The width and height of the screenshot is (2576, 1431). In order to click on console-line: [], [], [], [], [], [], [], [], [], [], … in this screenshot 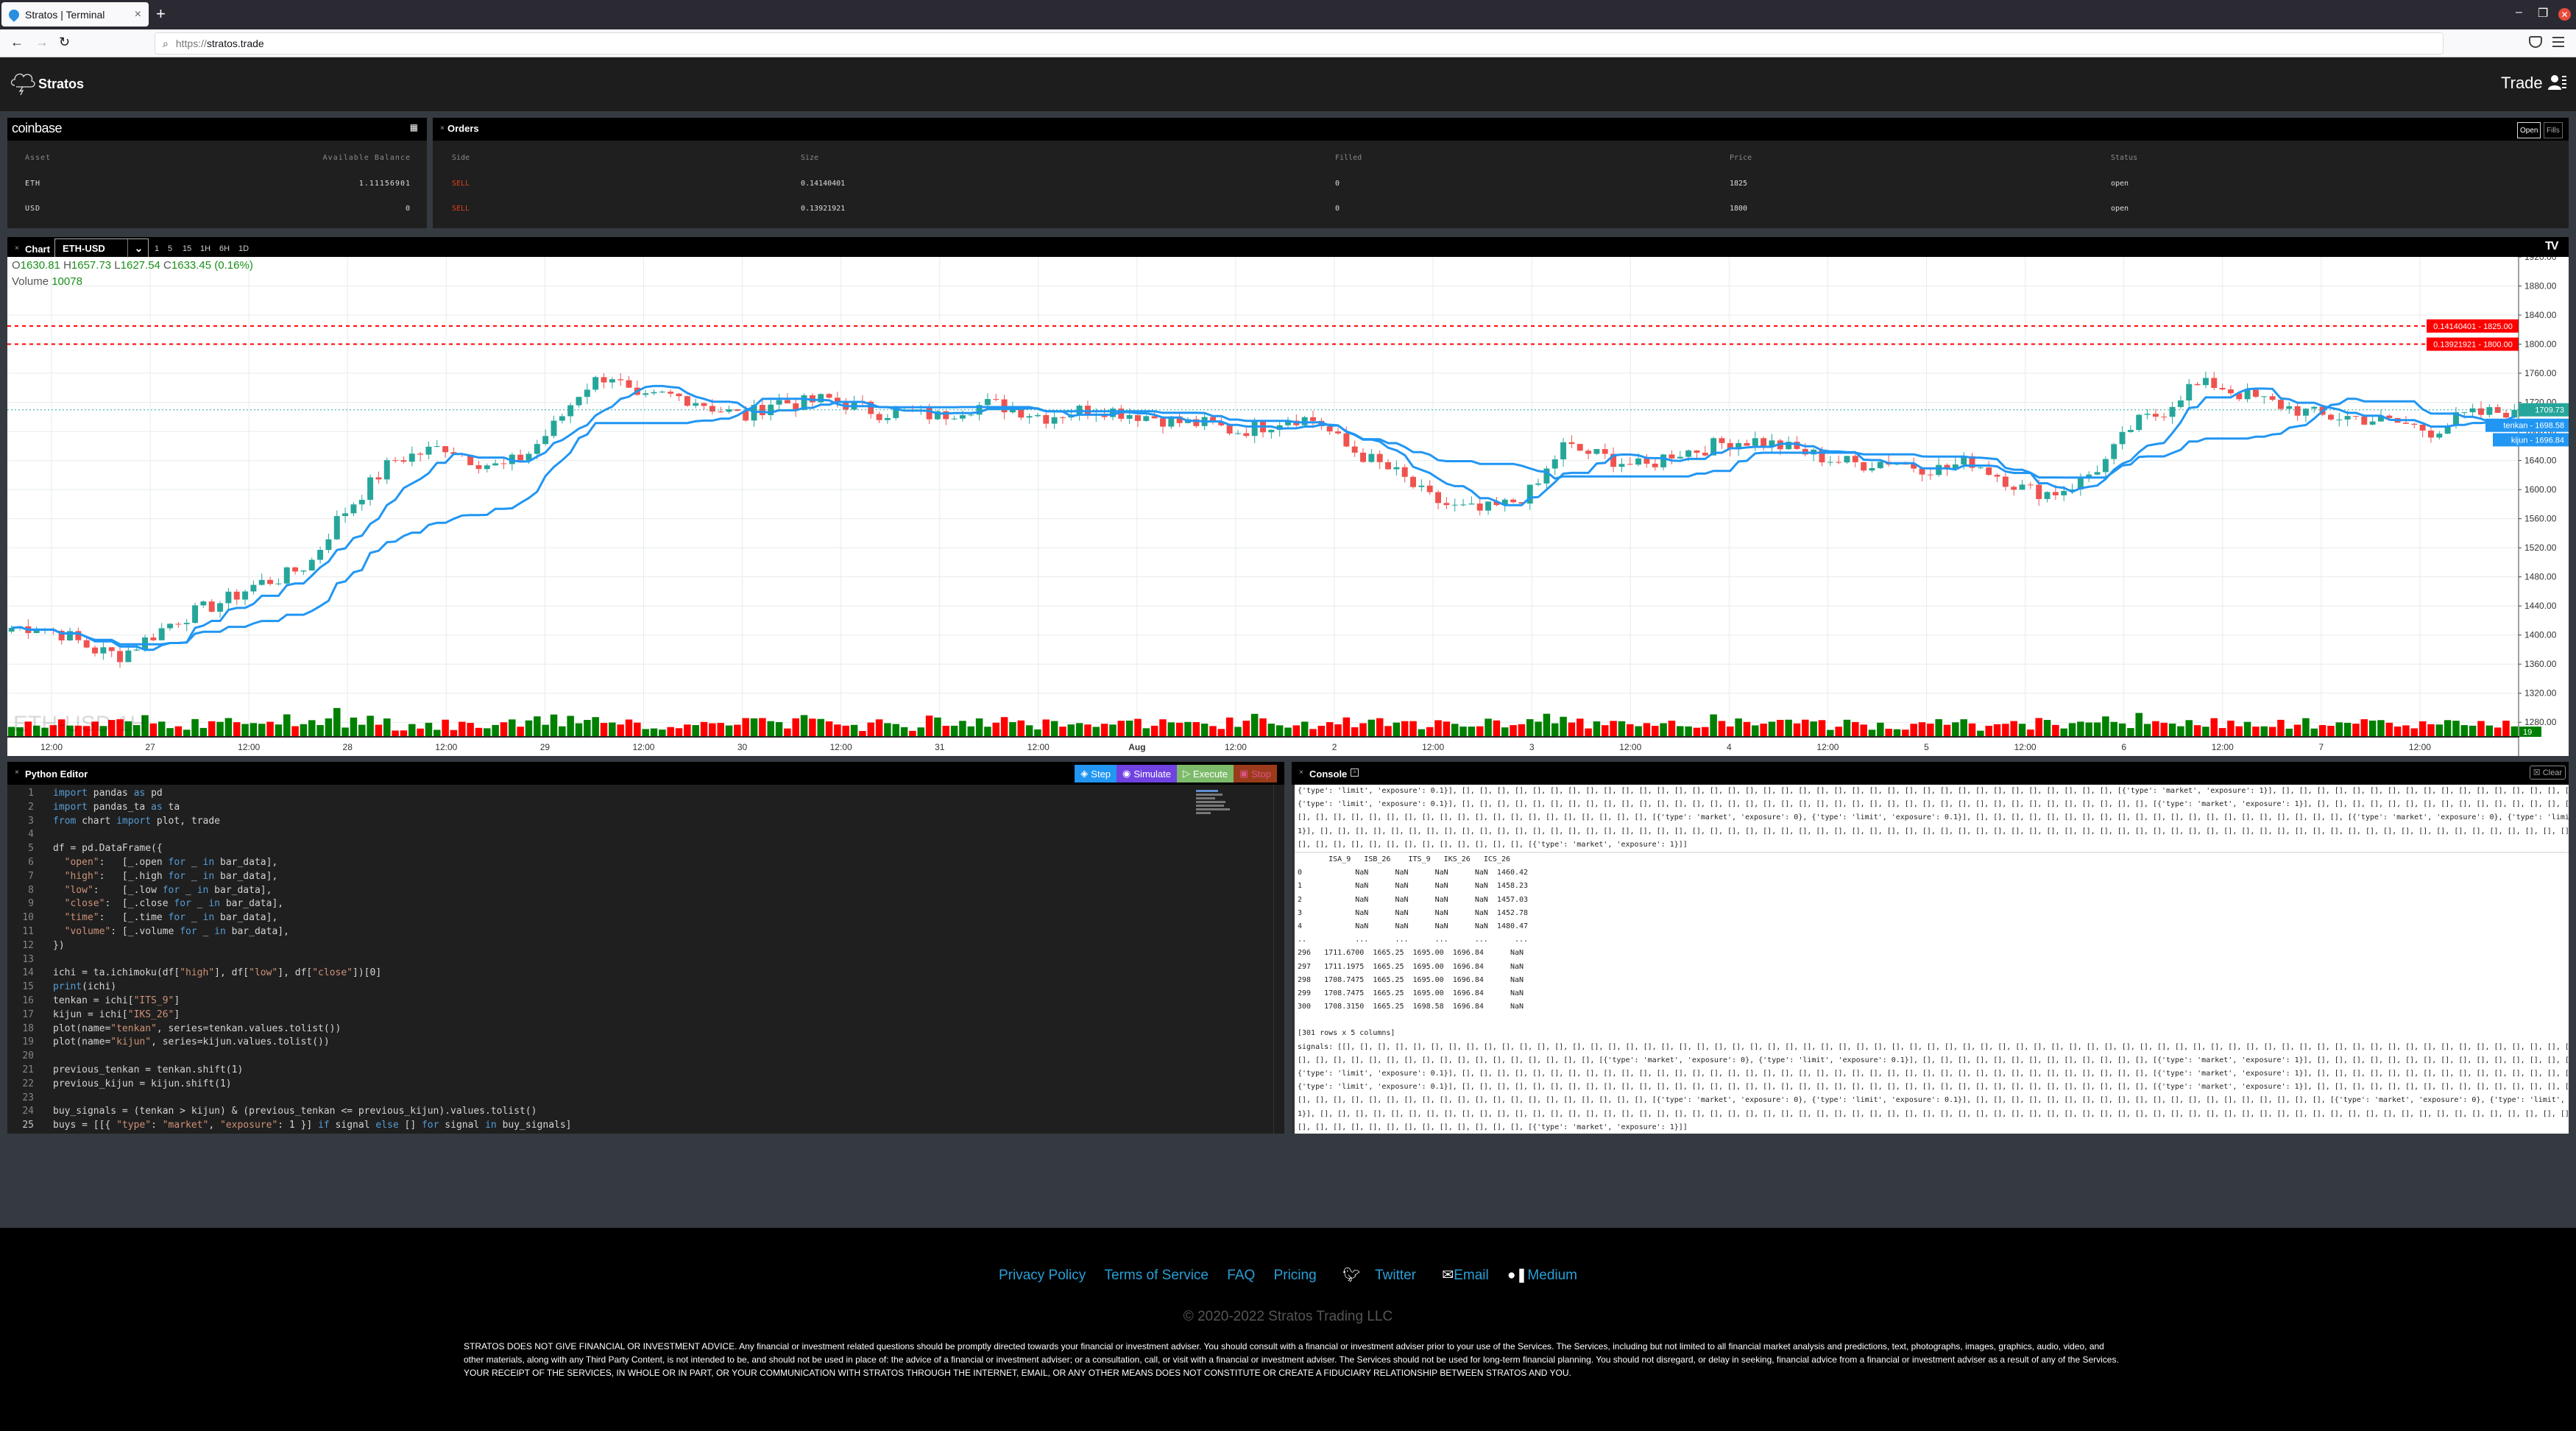, I will do `click(1493, 1127)`.